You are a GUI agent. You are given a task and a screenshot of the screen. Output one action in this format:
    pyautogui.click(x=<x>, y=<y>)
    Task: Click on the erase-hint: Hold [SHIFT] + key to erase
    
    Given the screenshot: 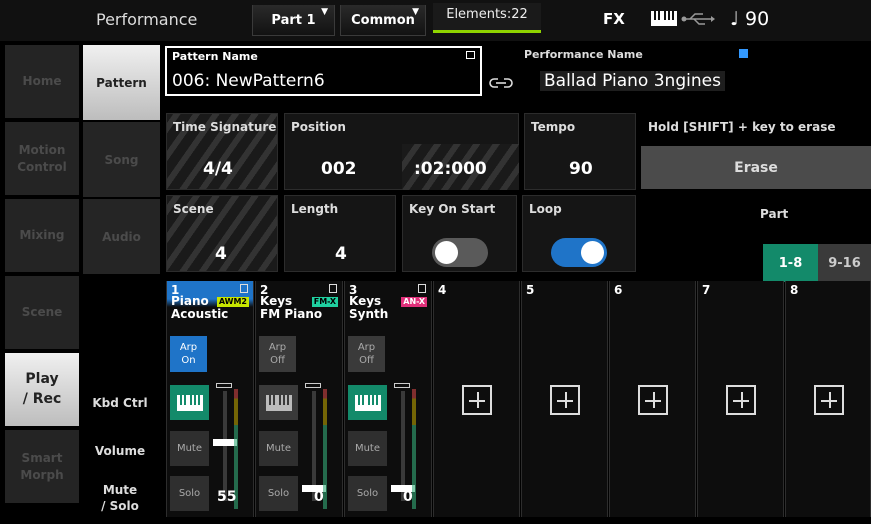 What is the action you would take?
    pyautogui.click(x=742, y=127)
    